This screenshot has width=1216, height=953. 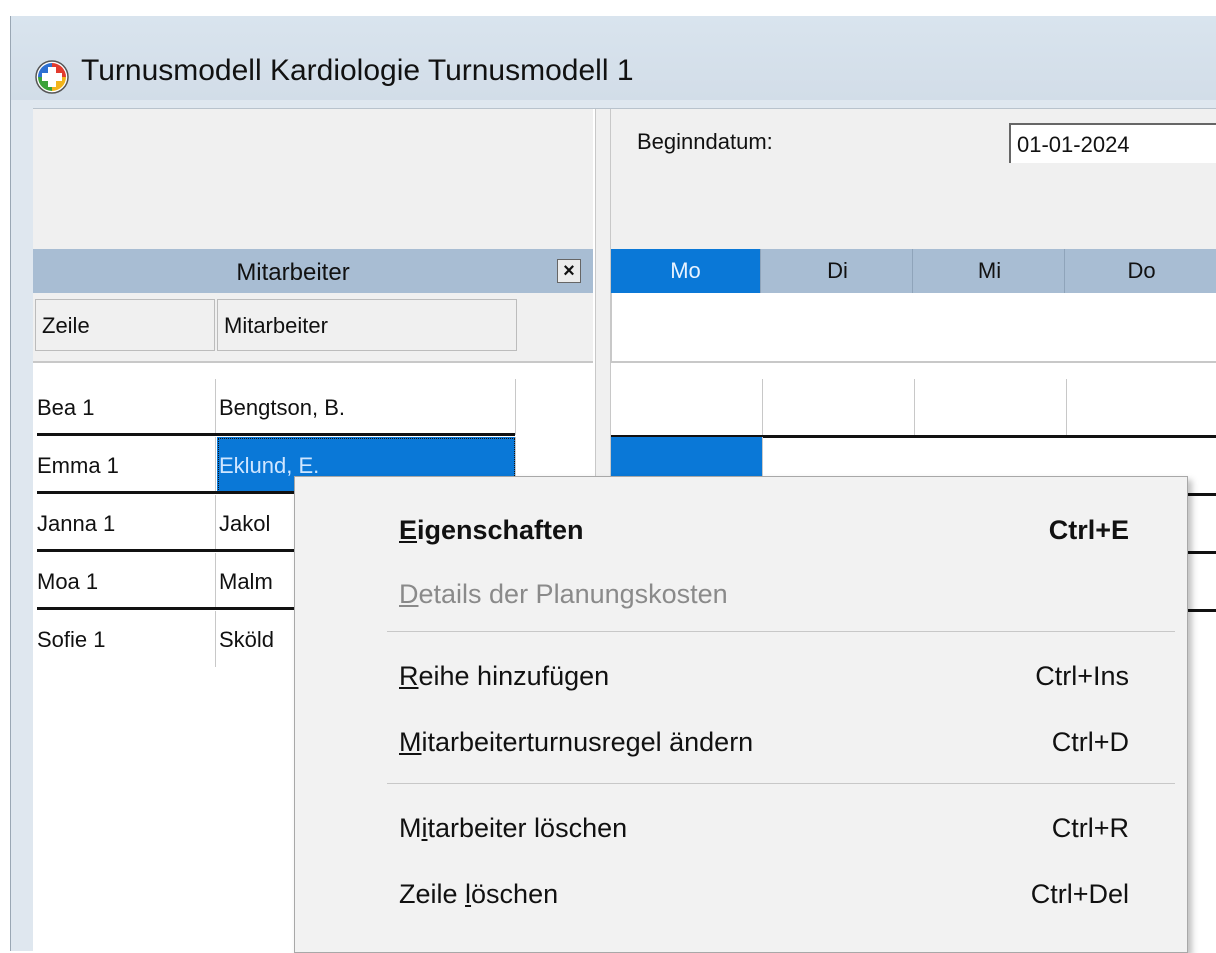 I want to click on menu-item-label: Zeile löschen, so click(x=479, y=894).